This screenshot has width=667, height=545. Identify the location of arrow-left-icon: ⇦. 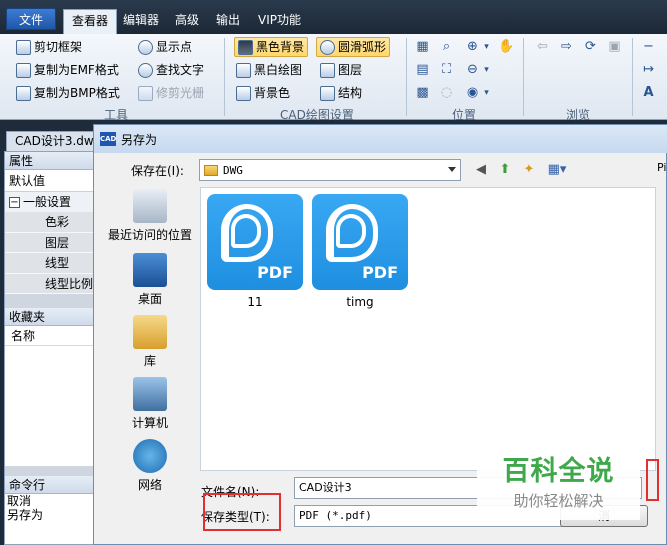
(542, 47).